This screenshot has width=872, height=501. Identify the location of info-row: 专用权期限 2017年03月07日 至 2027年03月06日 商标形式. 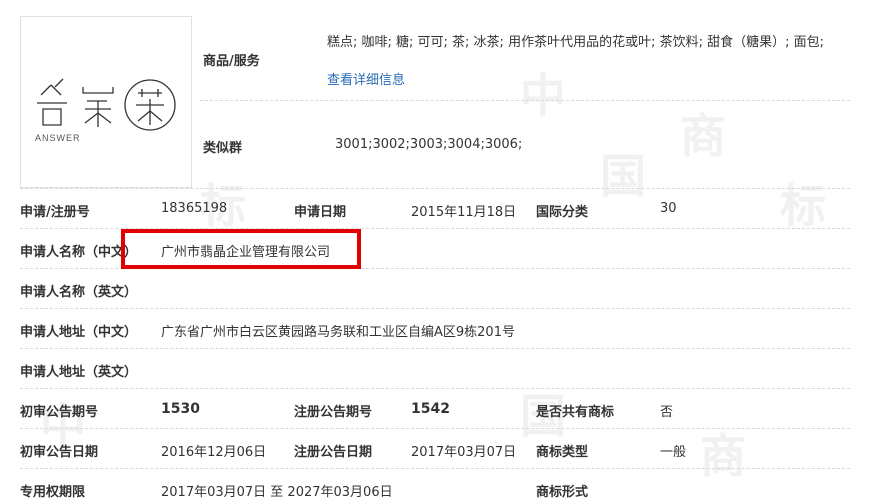
(436, 491).